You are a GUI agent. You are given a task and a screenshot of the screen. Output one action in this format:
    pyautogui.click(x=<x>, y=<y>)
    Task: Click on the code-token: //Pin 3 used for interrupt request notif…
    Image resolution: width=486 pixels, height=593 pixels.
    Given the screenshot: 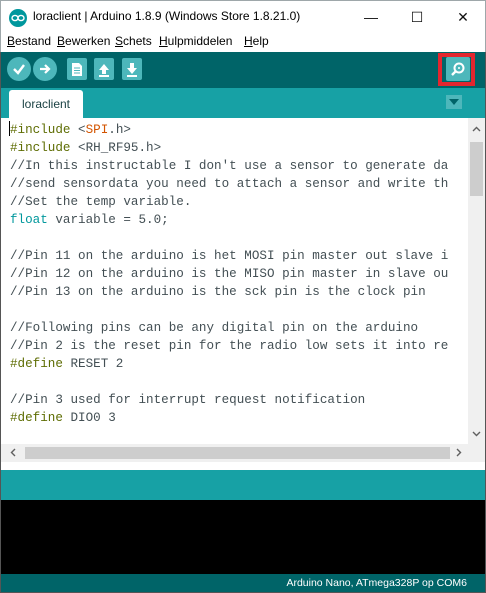 What is the action you would take?
    pyautogui.click(x=188, y=400)
    